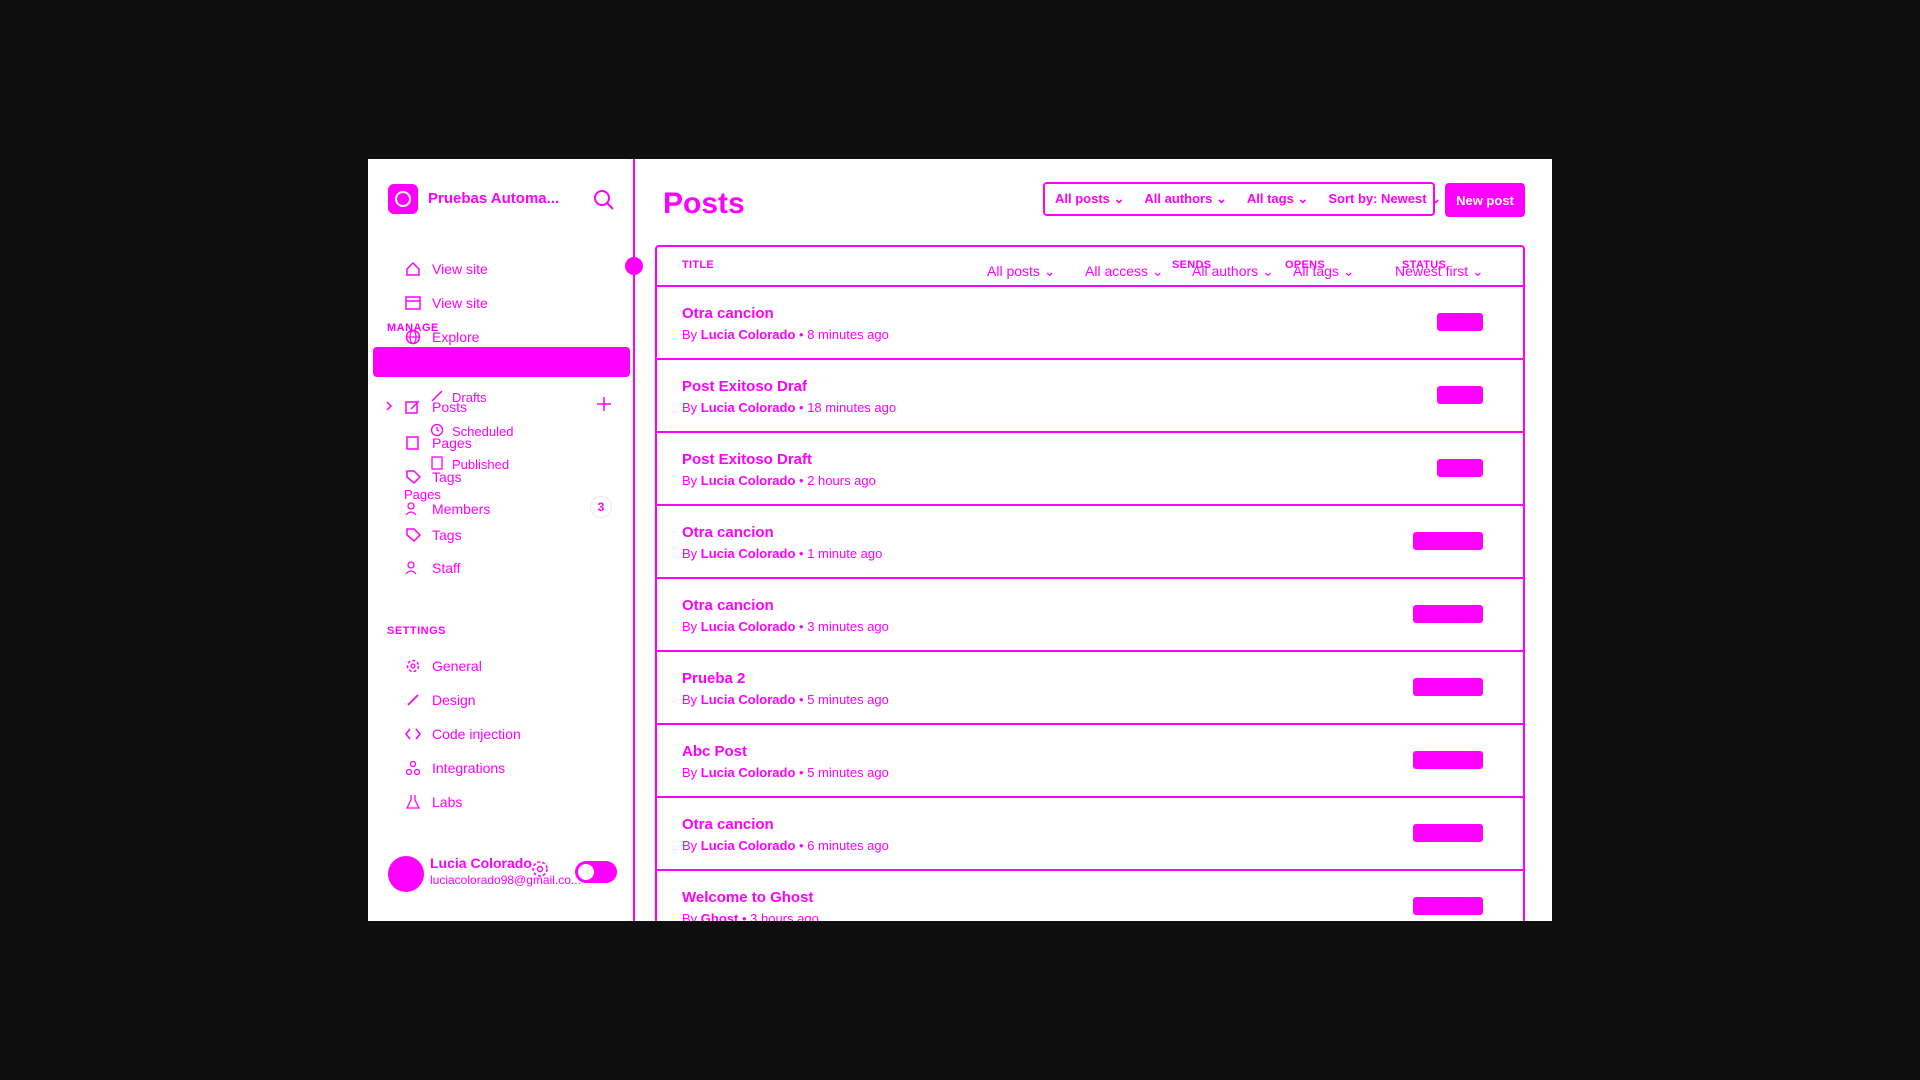 The width and height of the screenshot is (1920, 1080). Describe the element at coordinates (413, 768) in the screenshot. I see `integrations-icon` at that location.